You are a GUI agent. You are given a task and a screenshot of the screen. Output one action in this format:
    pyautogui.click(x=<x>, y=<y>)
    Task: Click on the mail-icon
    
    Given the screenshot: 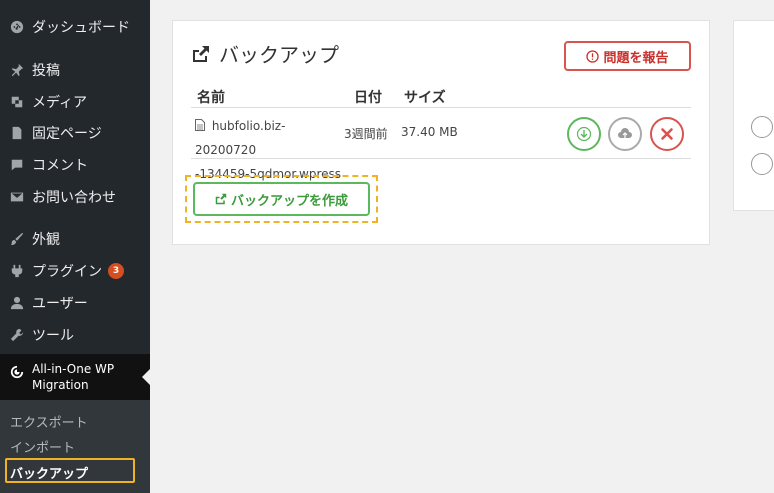 What is the action you would take?
    pyautogui.click(x=17, y=197)
    